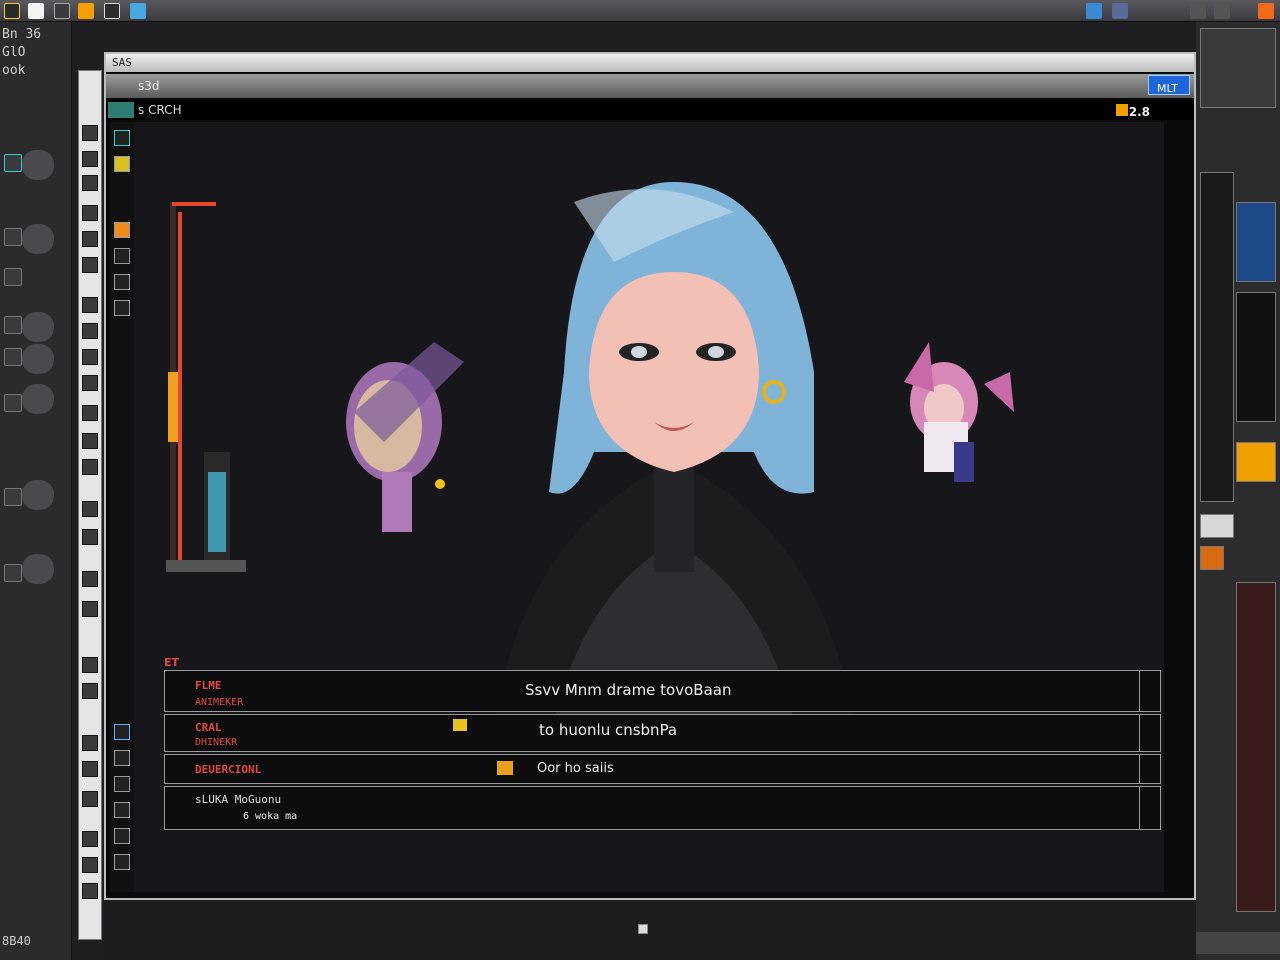 The height and width of the screenshot is (960, 1280). I want to click on mirror-tool-icon, so click(90, 537).